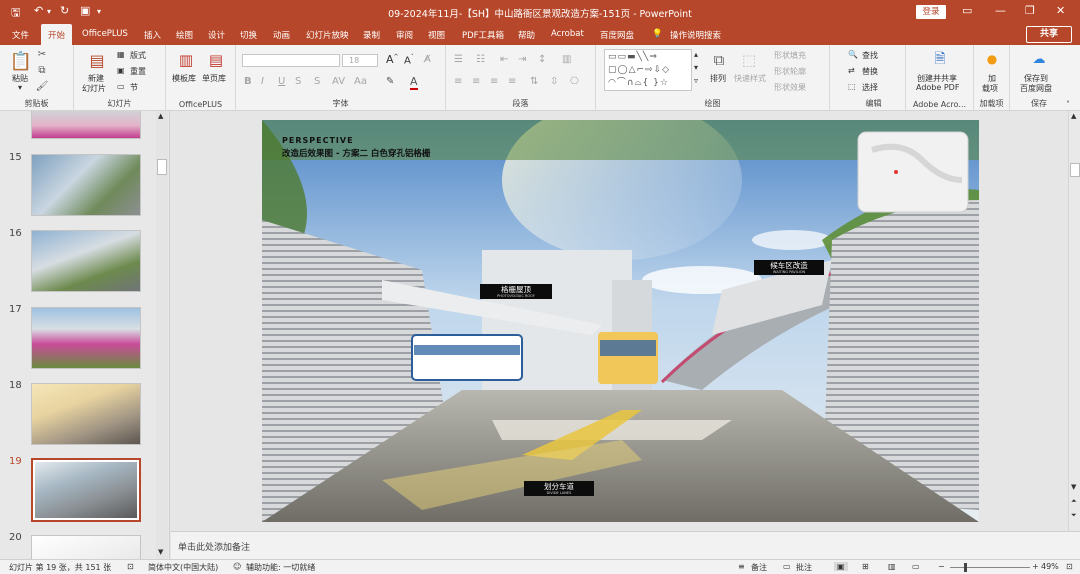 This screenshot has width=1080, height=574. What do you see at coordinates (281, 81) in the screenshot?
I see `underline-button: U` at bounding box center [281, 81].